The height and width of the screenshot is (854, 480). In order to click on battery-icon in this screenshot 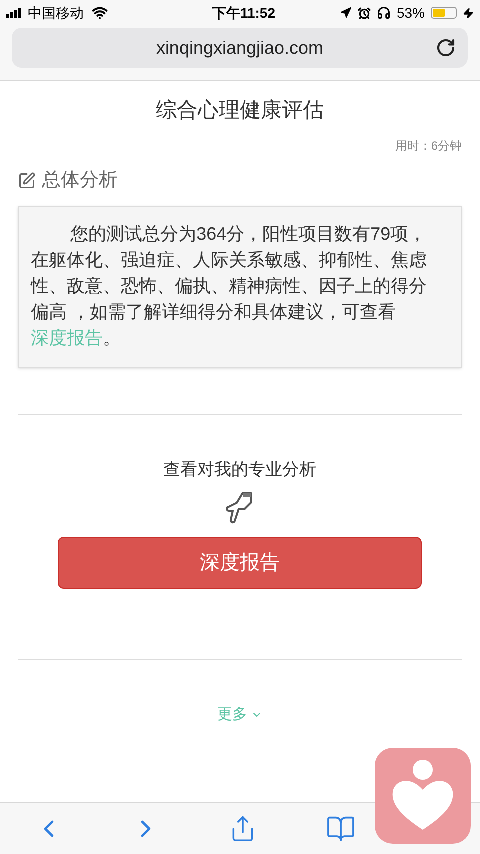, I will do `click(443, 13)`.